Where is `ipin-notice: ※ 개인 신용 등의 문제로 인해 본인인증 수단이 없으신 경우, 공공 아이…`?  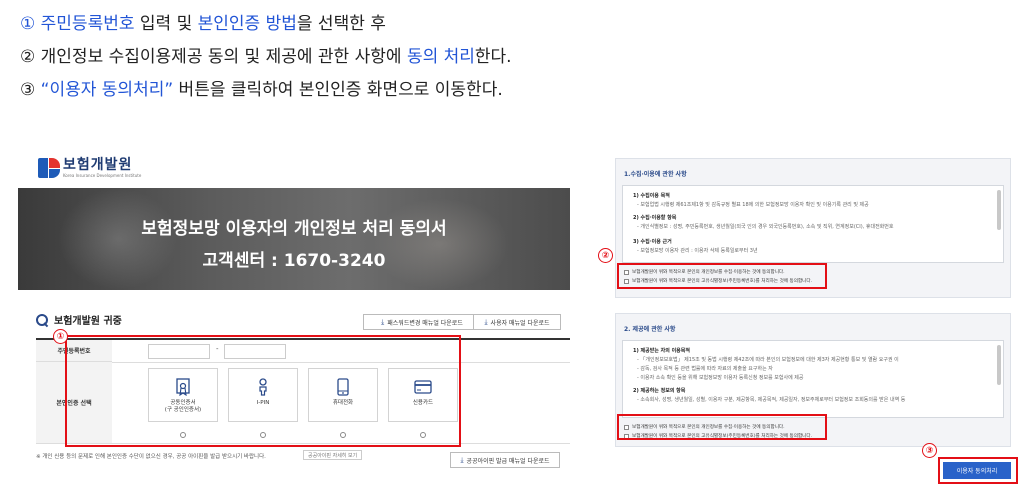
ipin-notice: ※ 개인 신용 등의 문제로 인해 본인인증 수단이 없으신 경우, 공공 아이… is located at coordinates (151, 457).